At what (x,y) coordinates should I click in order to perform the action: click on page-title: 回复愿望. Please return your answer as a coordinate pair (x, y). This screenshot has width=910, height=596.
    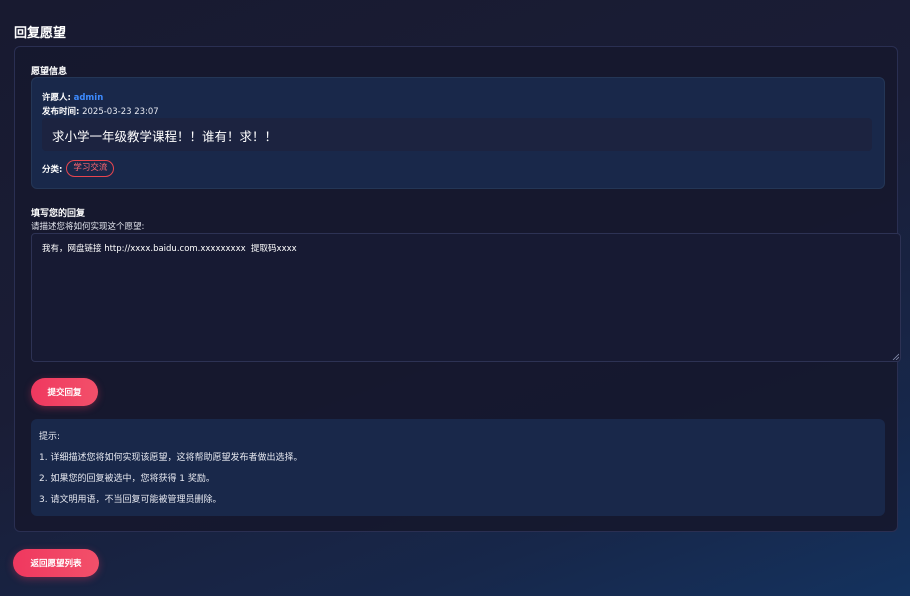
    Looking at the image, I should click on (40, 33).